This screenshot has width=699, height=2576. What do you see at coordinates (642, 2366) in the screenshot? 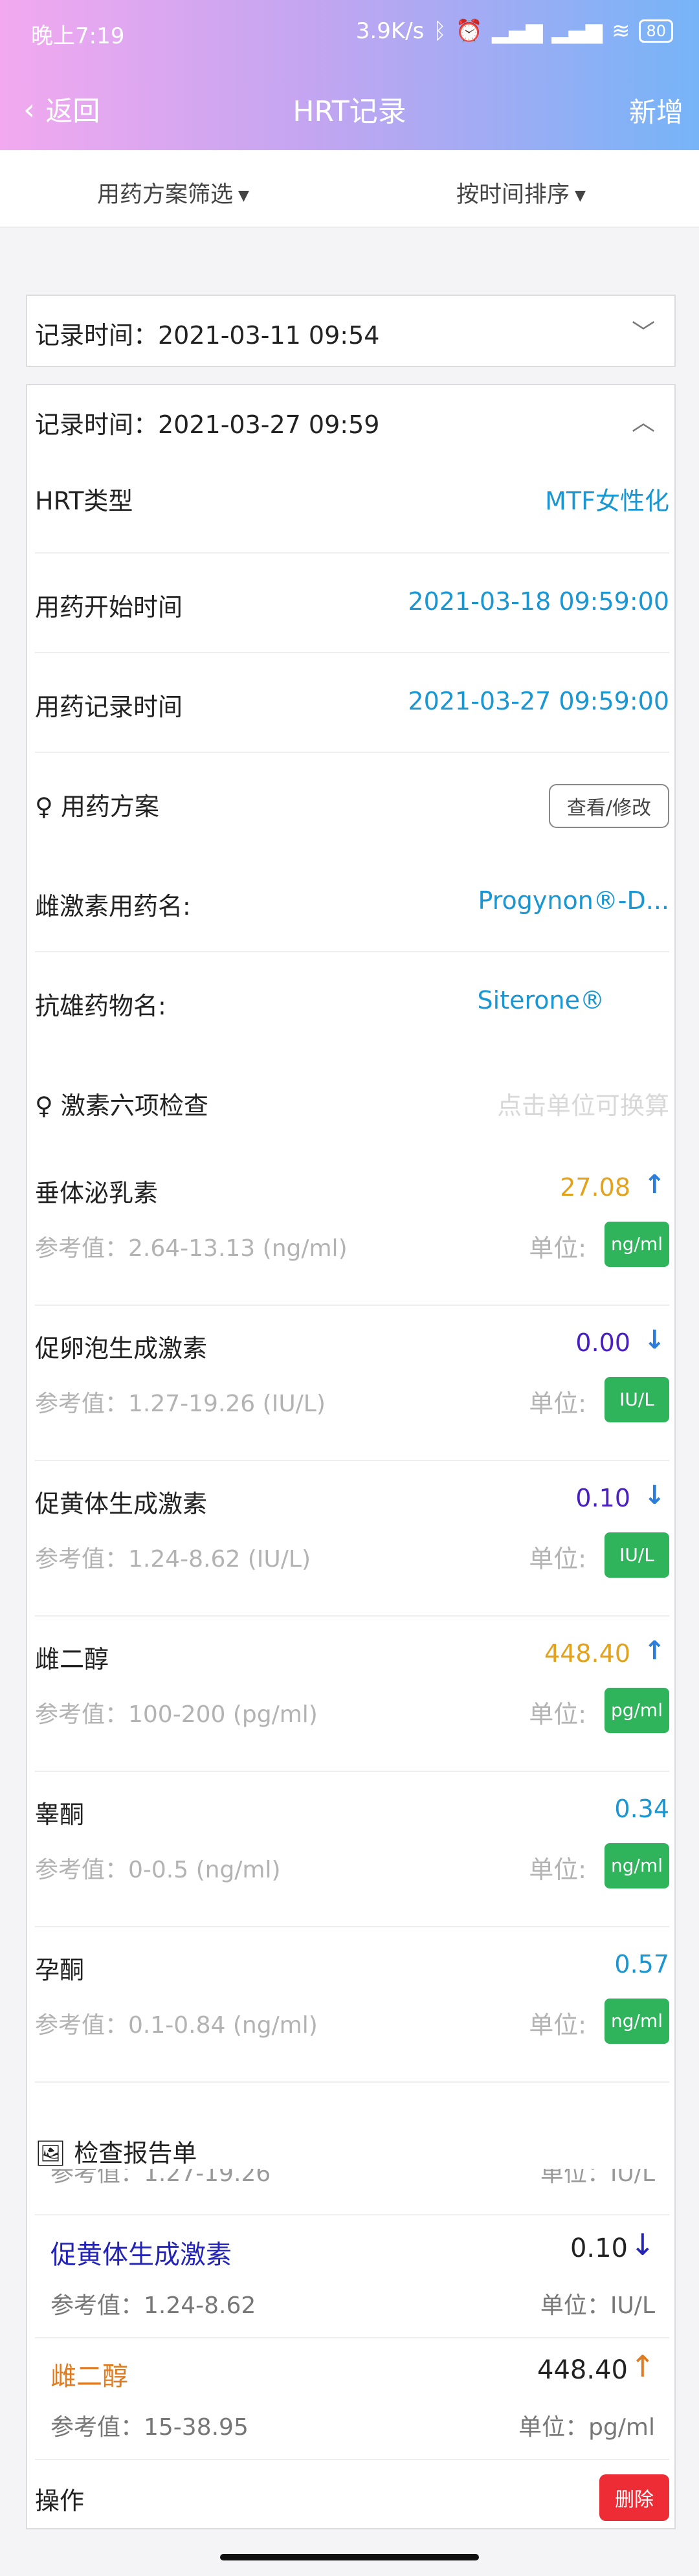
I see `arrow-up-icon: ↑` at bounding box center [642, 2366].